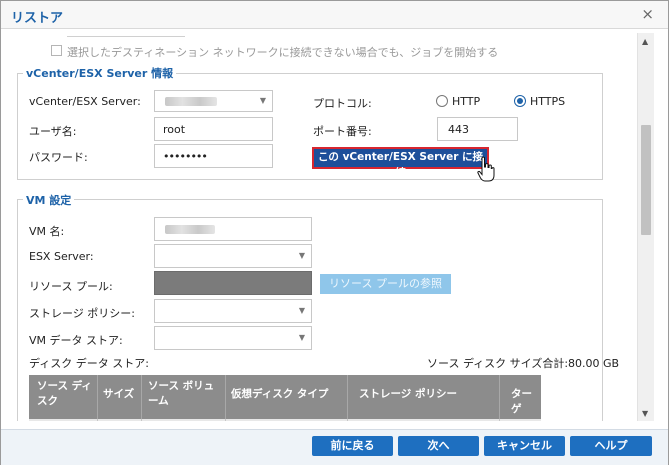  Describe the element at coordinates (466, 101) in the screenshot. I see `http-label: HTTP` at that location.